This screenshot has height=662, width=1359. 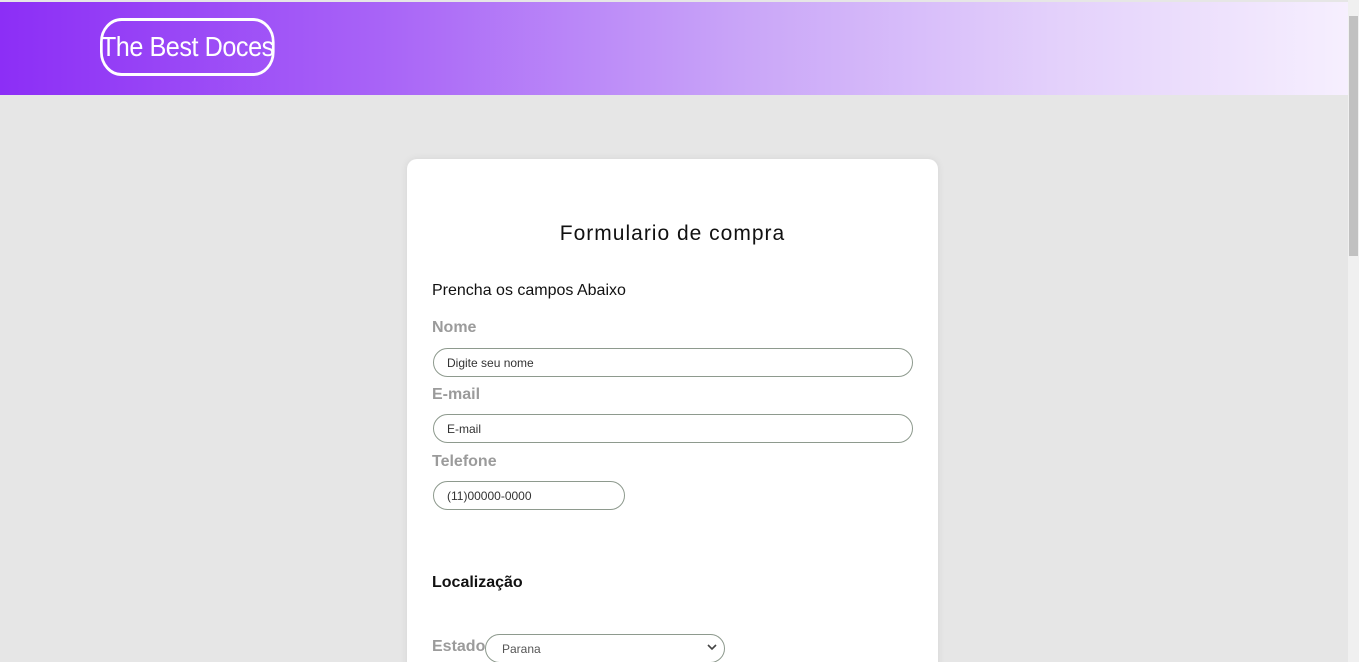 I want to click on logo-text: The Best Doces, so click(x=187, y=46).